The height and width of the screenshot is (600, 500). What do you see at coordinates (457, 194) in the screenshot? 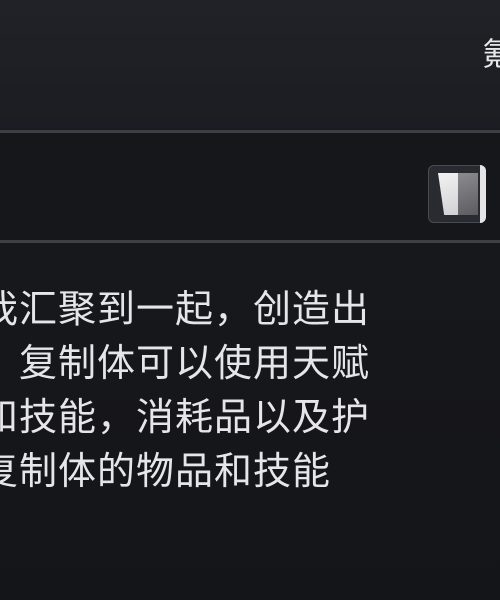
I see `item-slot-icon` at bounding box center [457, 194].